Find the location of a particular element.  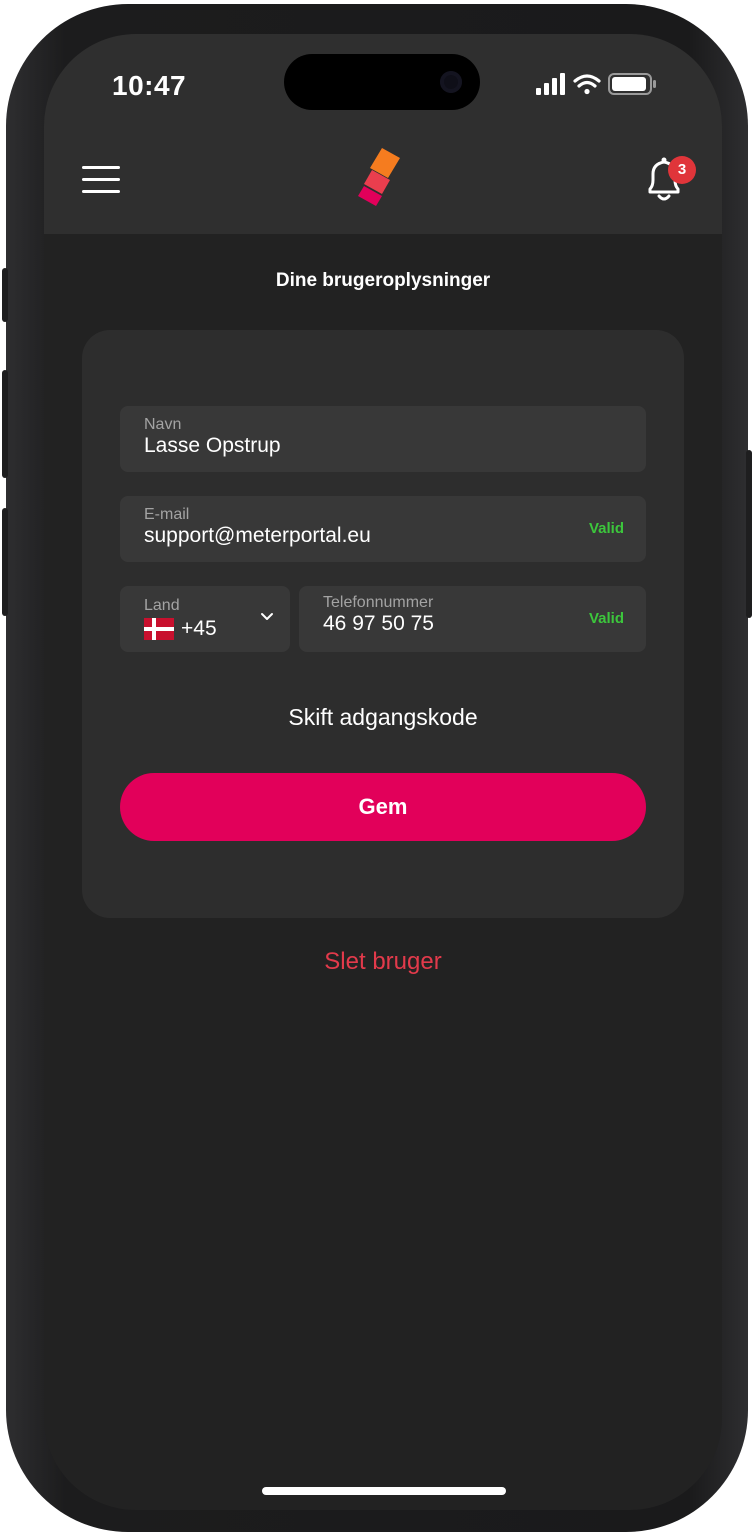

email-valid-badge: Valid is located at coordinates (606, 528).